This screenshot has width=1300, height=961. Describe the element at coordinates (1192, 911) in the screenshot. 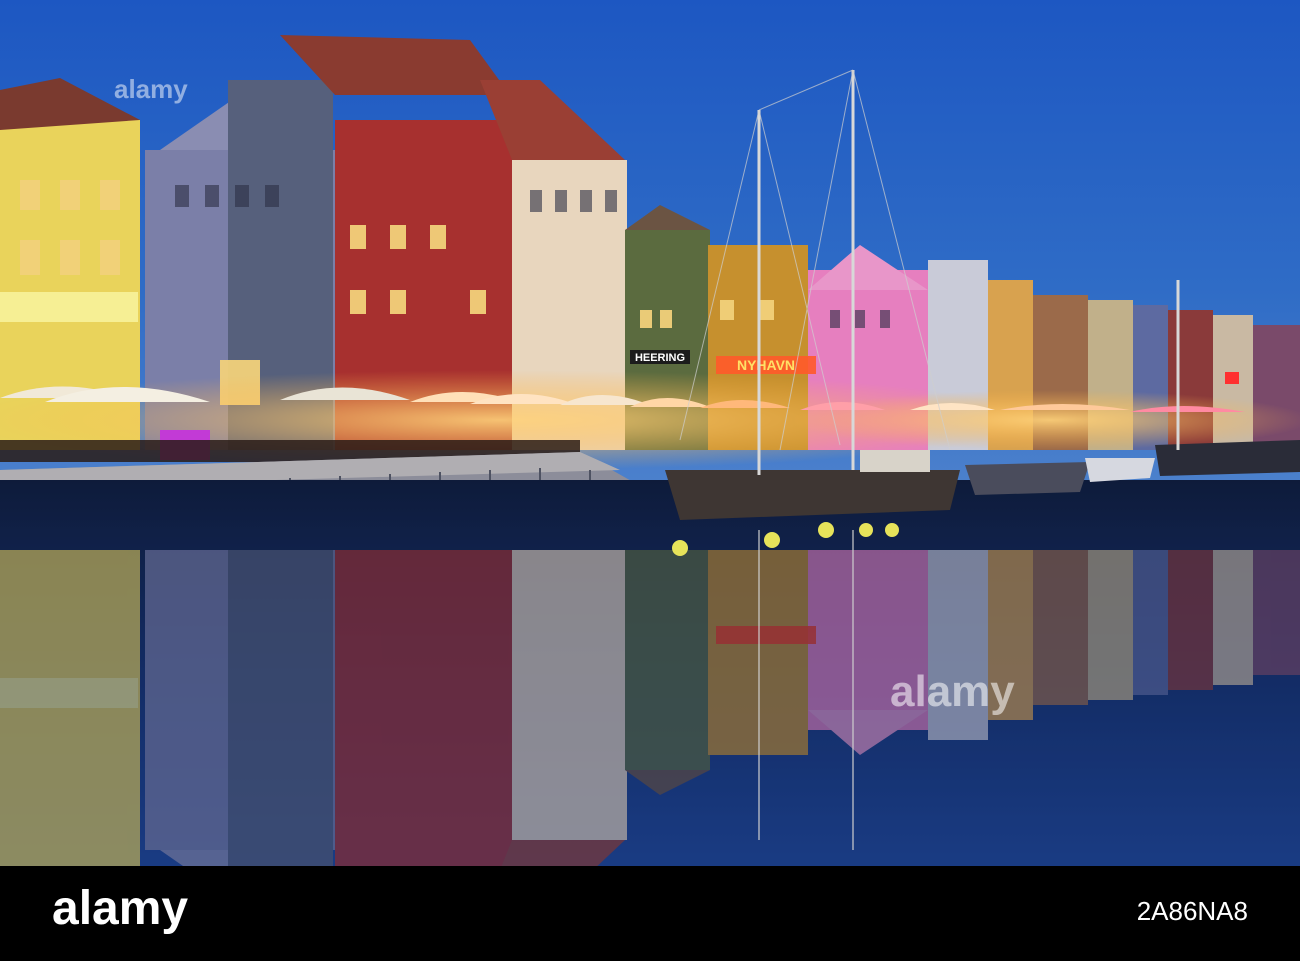

I see `image-id: 2A86NA8` at that location.